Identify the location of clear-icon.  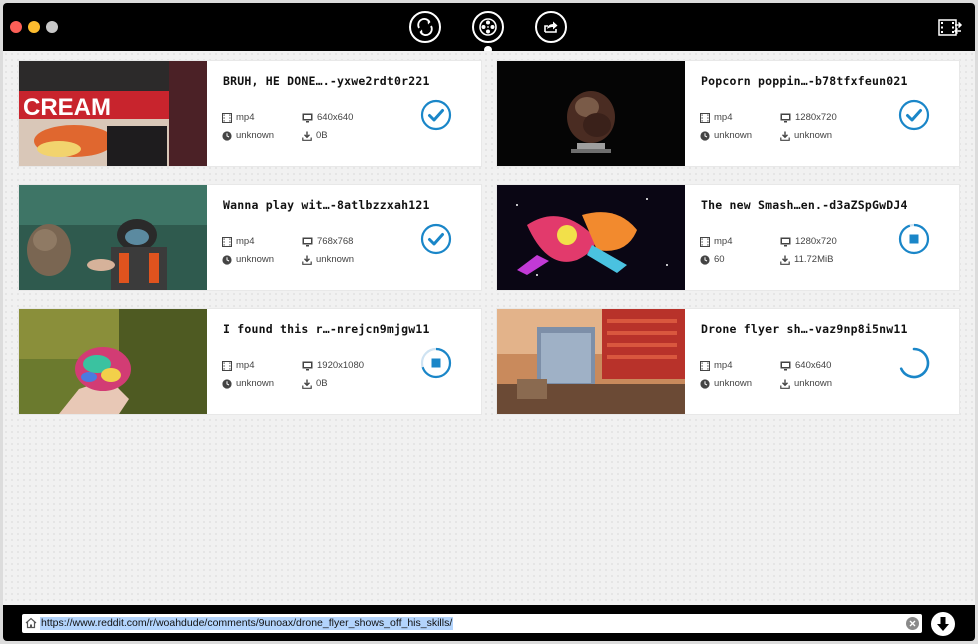
(912, 623).